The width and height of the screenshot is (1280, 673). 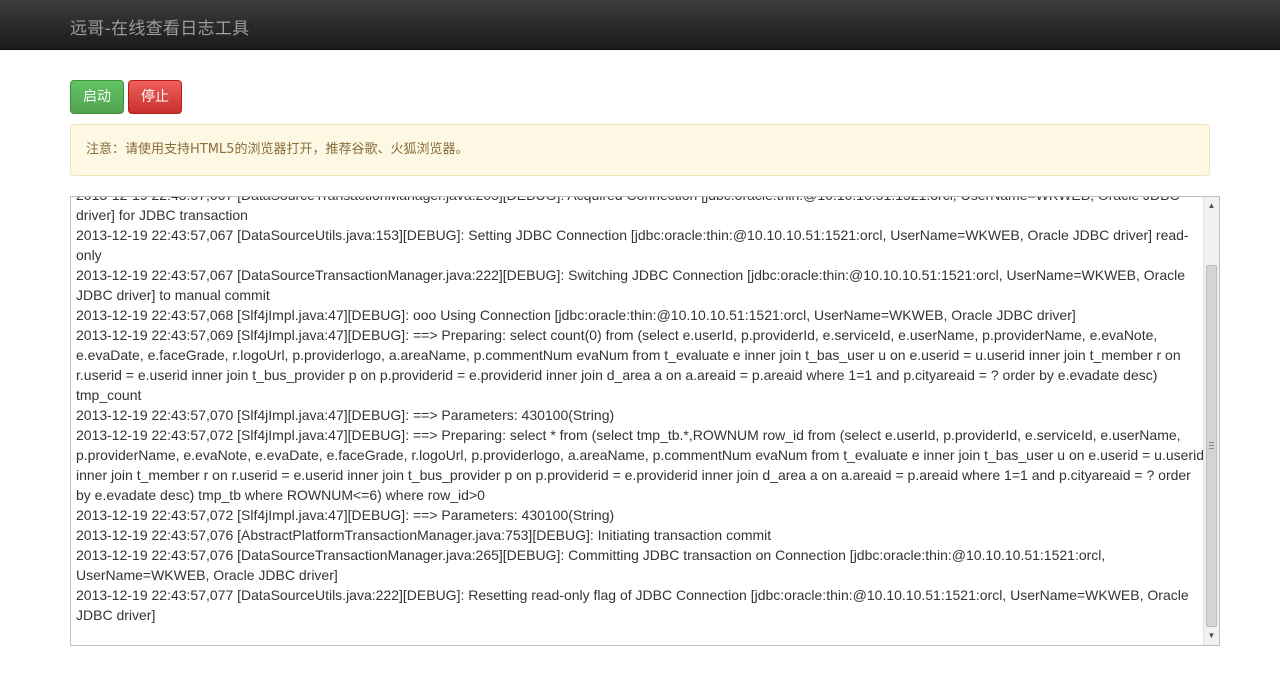 I want to click on start-button: 启动, so click(x=97, y=97).